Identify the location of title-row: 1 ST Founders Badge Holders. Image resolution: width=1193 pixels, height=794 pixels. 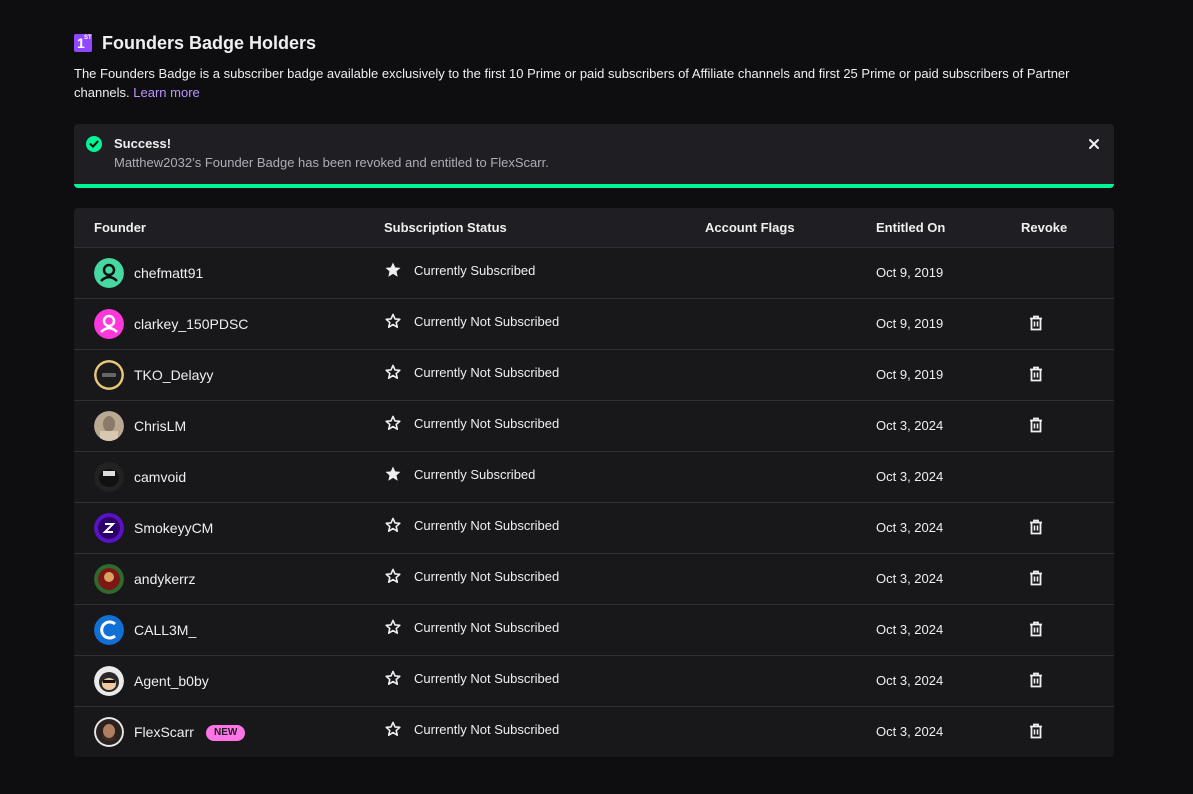
(594, 43).